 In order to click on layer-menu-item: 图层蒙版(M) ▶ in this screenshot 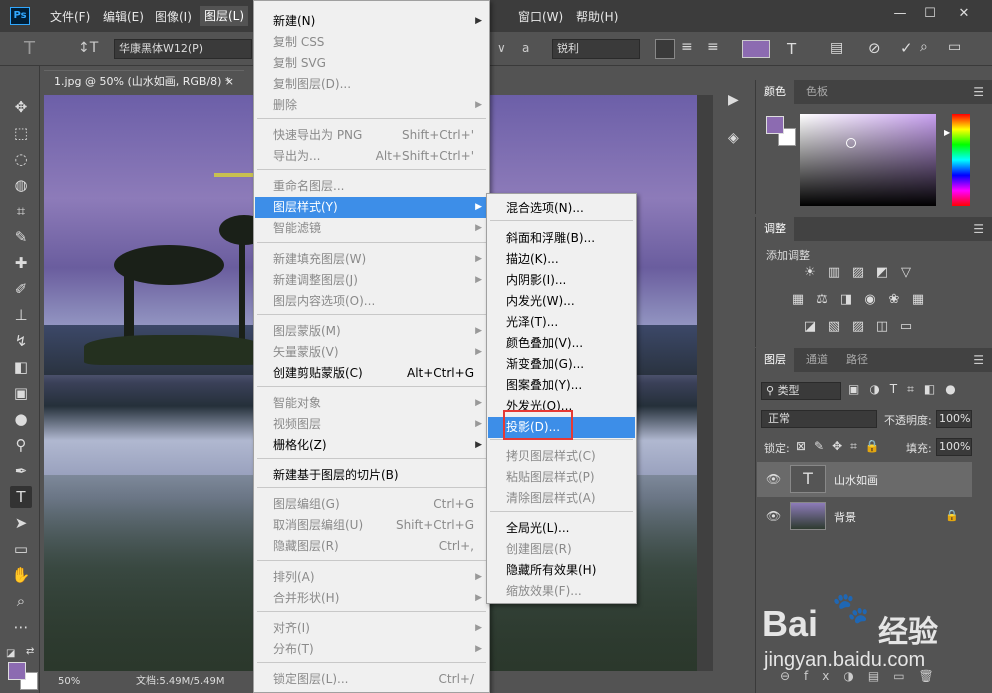, I will do `click(371, 331)`.